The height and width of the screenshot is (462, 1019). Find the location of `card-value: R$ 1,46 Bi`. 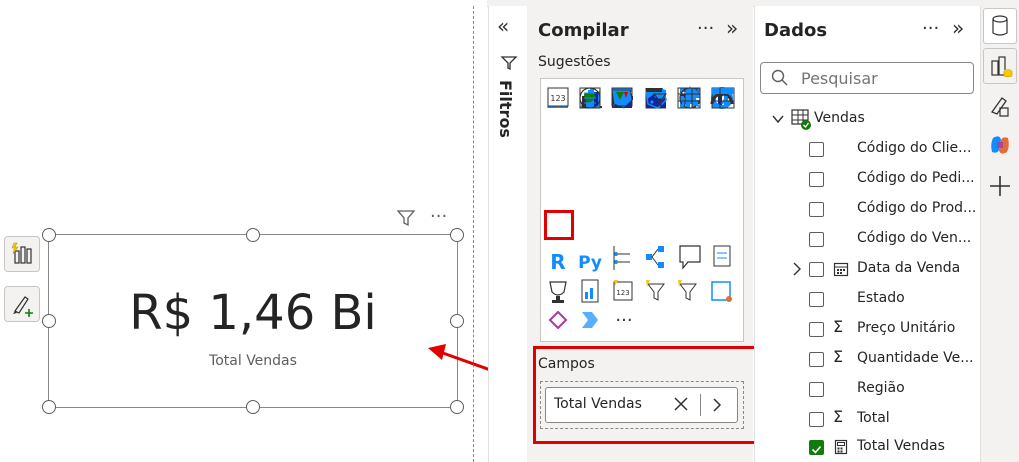

card-value: R$ 1,46 Bi is located at coordinates (253, 313).